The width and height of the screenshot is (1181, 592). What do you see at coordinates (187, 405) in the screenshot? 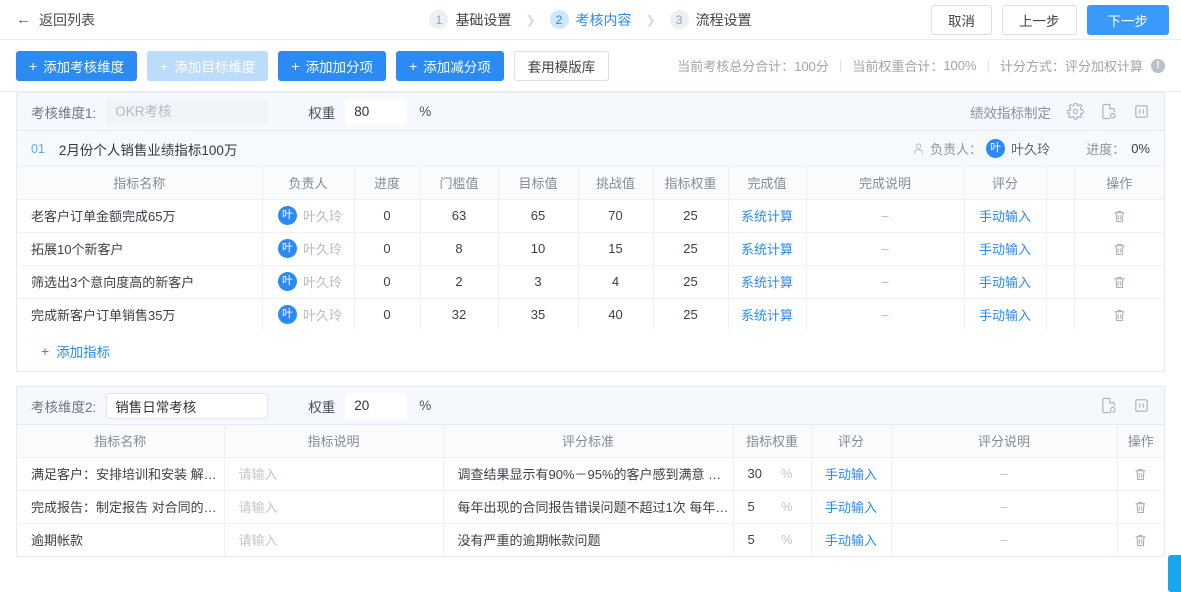
I see `dimension-2-name-input` at bounding box center [187, 405].